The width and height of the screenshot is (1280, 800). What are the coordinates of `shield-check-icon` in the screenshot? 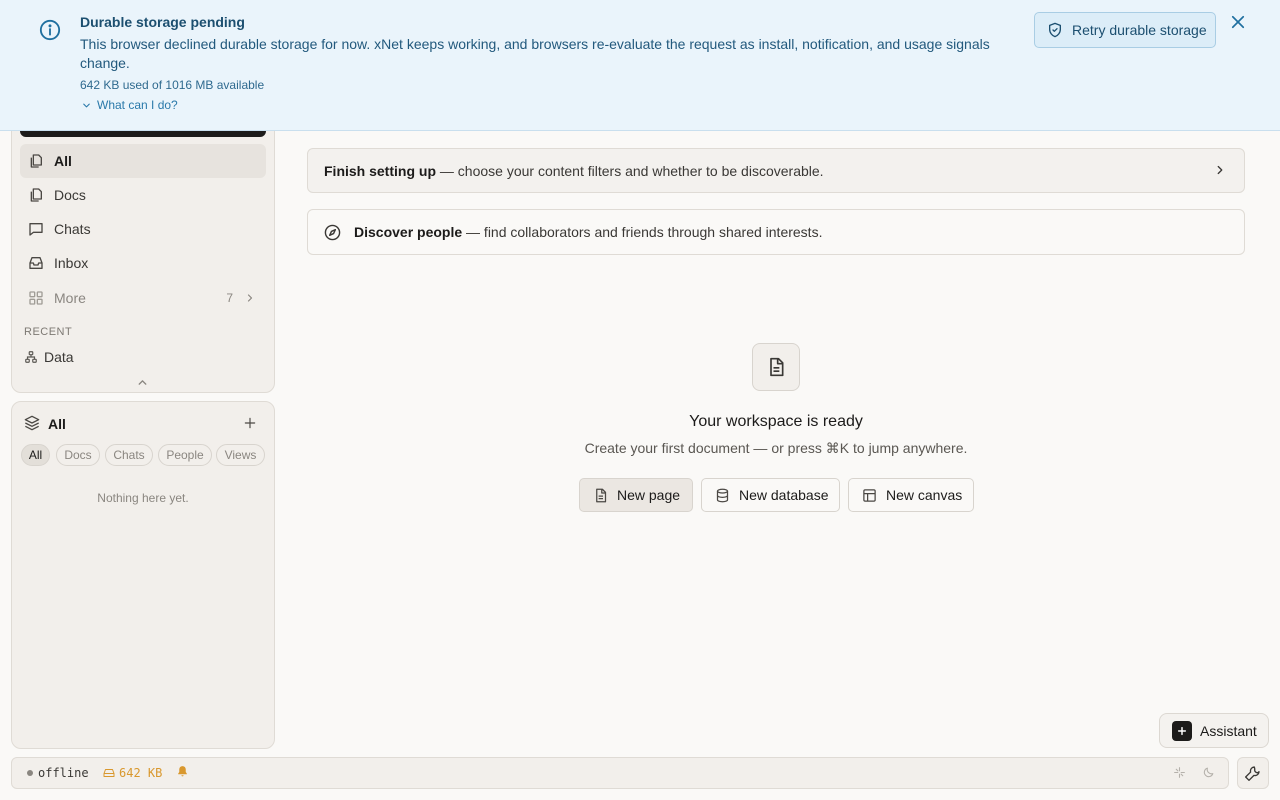 It's located at (1055, 30).